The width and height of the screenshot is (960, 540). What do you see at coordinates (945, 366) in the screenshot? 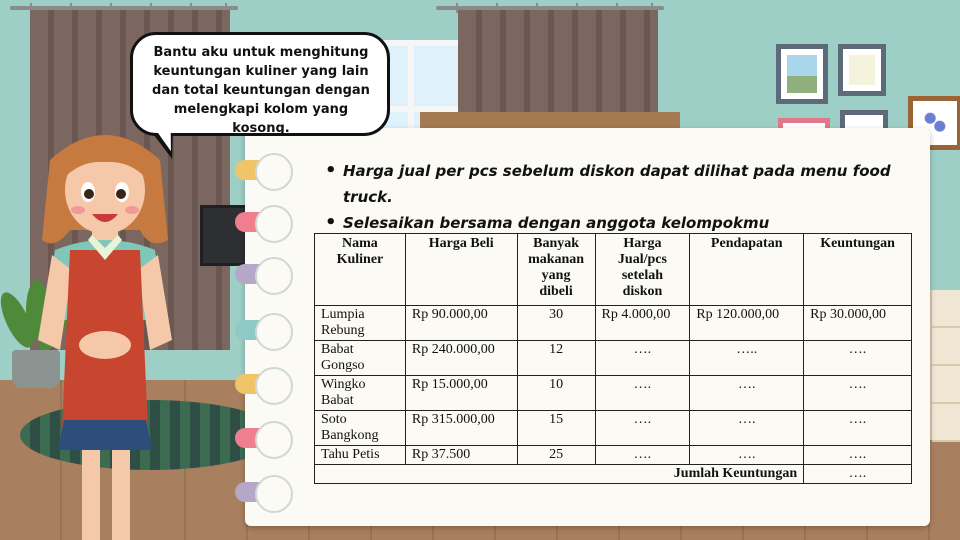
I see `drawer-cabinet` at bounding box center [945, 366].